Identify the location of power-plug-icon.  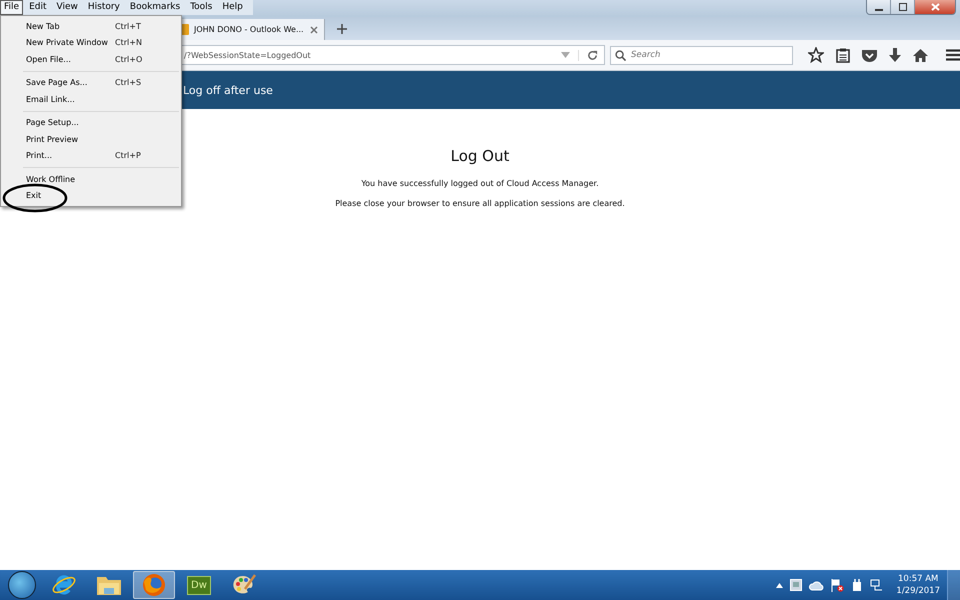
(857, 585).